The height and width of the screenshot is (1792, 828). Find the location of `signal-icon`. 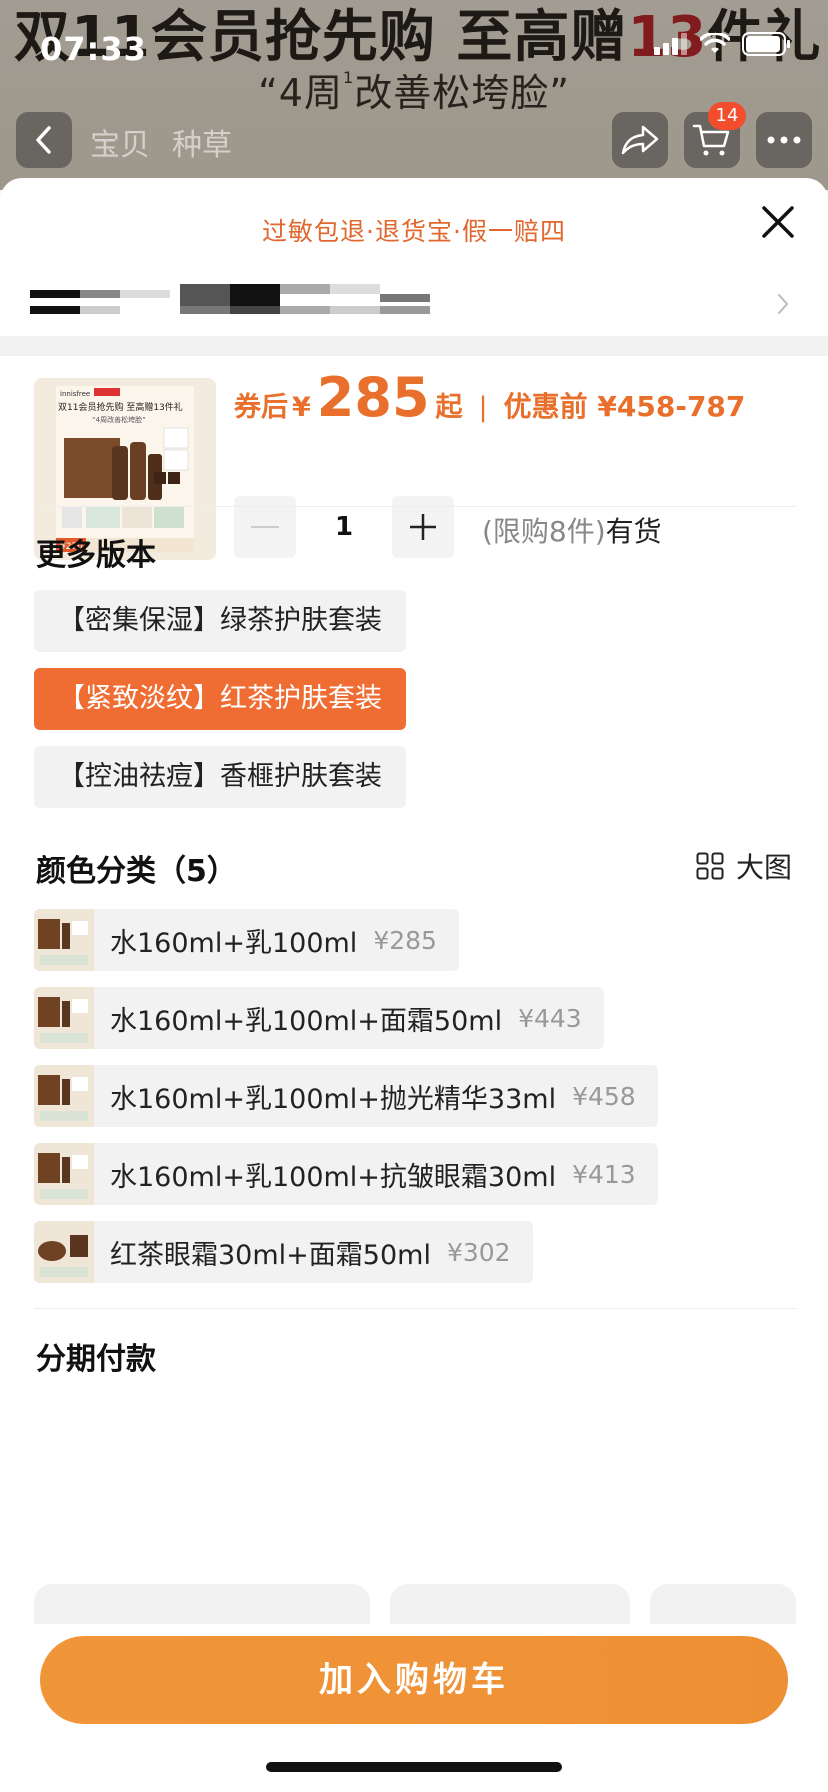

signal-icon is located at coordinates (670, 44).